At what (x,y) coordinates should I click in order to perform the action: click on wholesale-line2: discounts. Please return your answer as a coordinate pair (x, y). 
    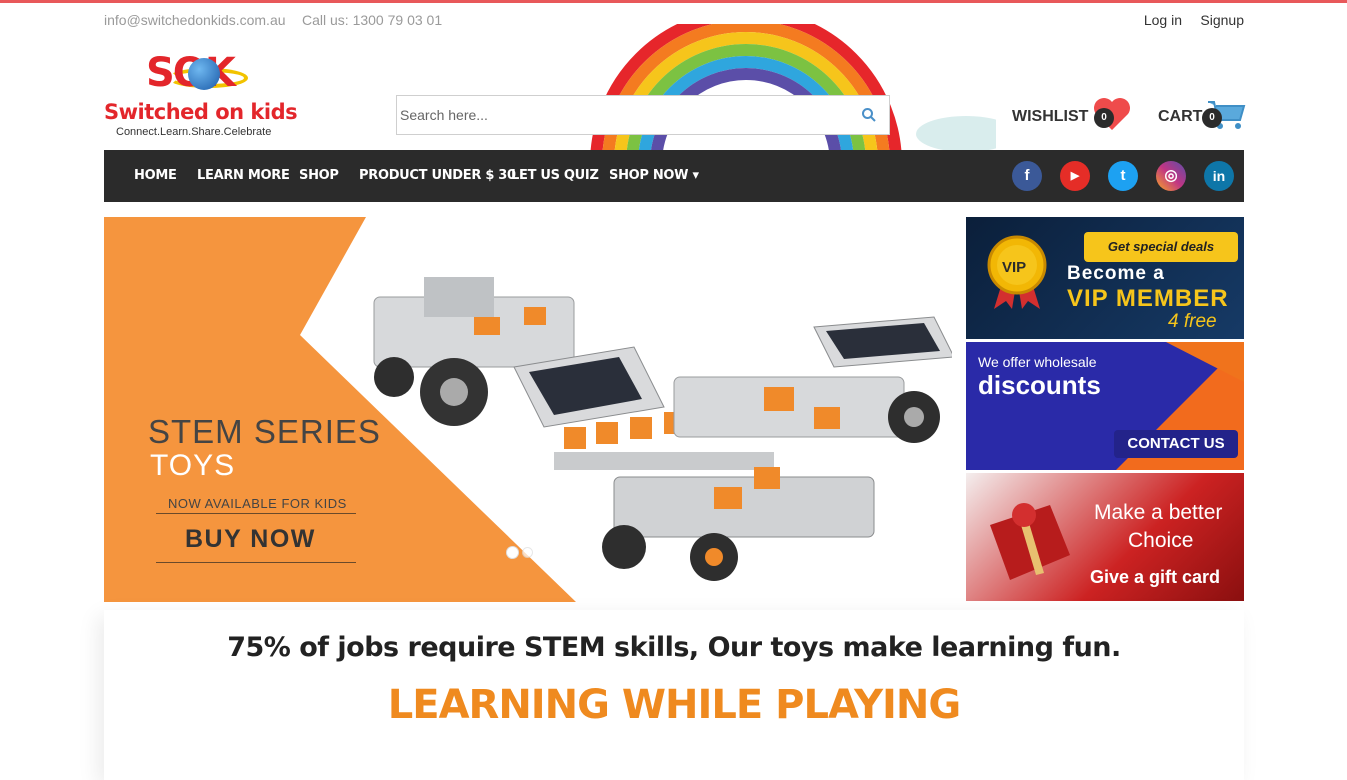
    Looking at the image, I should click on (1039, 385).